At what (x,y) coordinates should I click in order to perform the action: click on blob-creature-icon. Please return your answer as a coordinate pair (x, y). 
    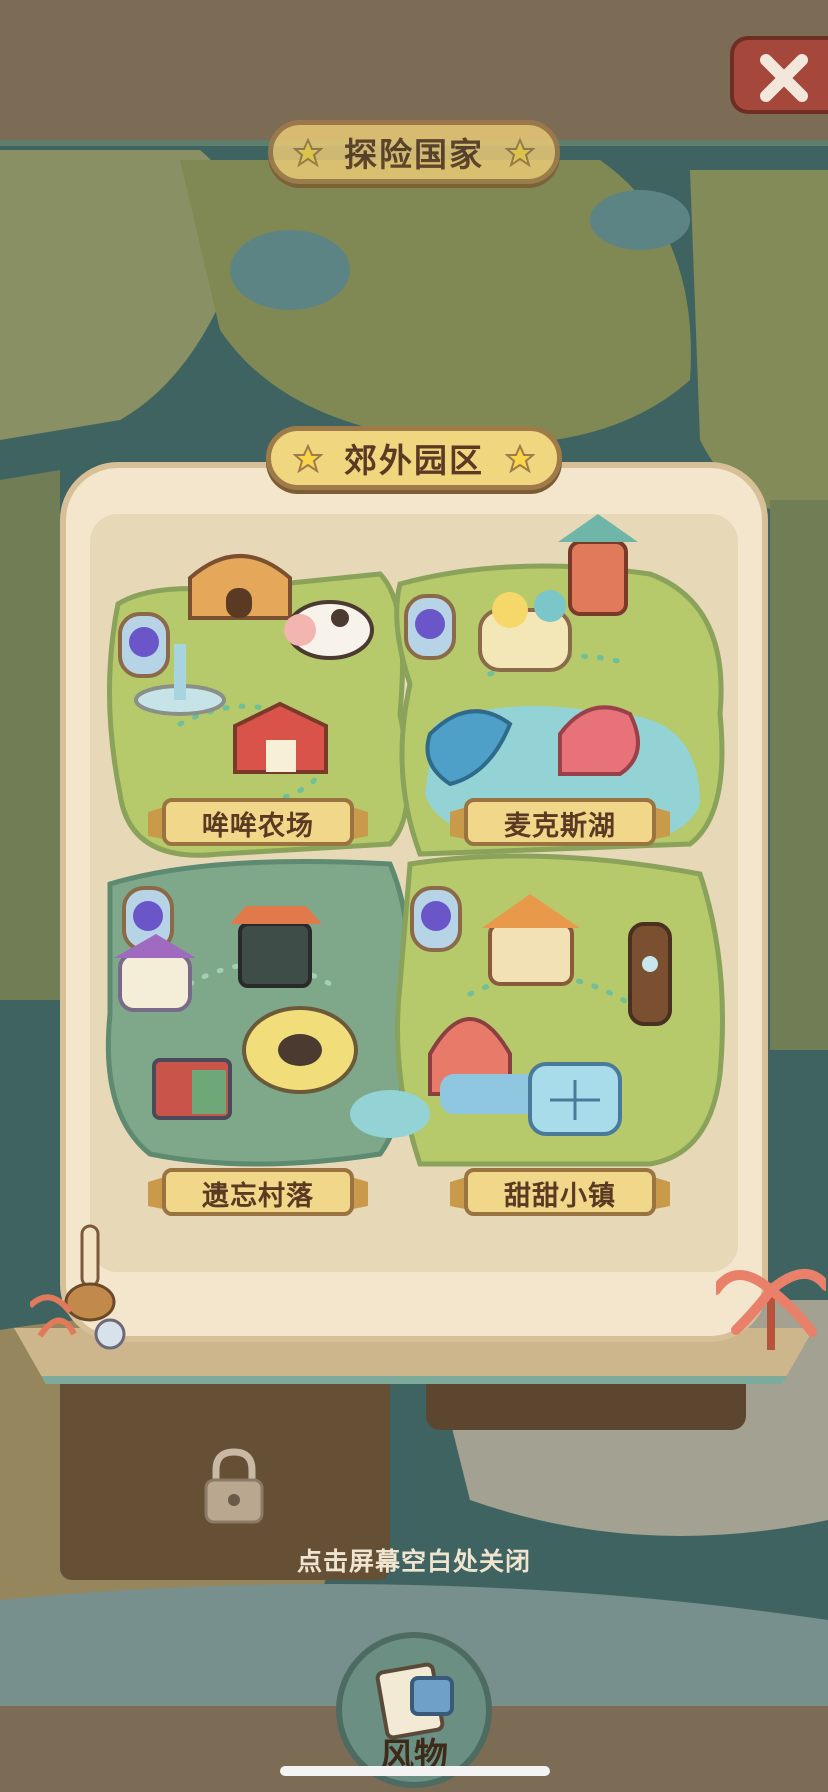
    Looking at the image, I should click on (300, 1050).